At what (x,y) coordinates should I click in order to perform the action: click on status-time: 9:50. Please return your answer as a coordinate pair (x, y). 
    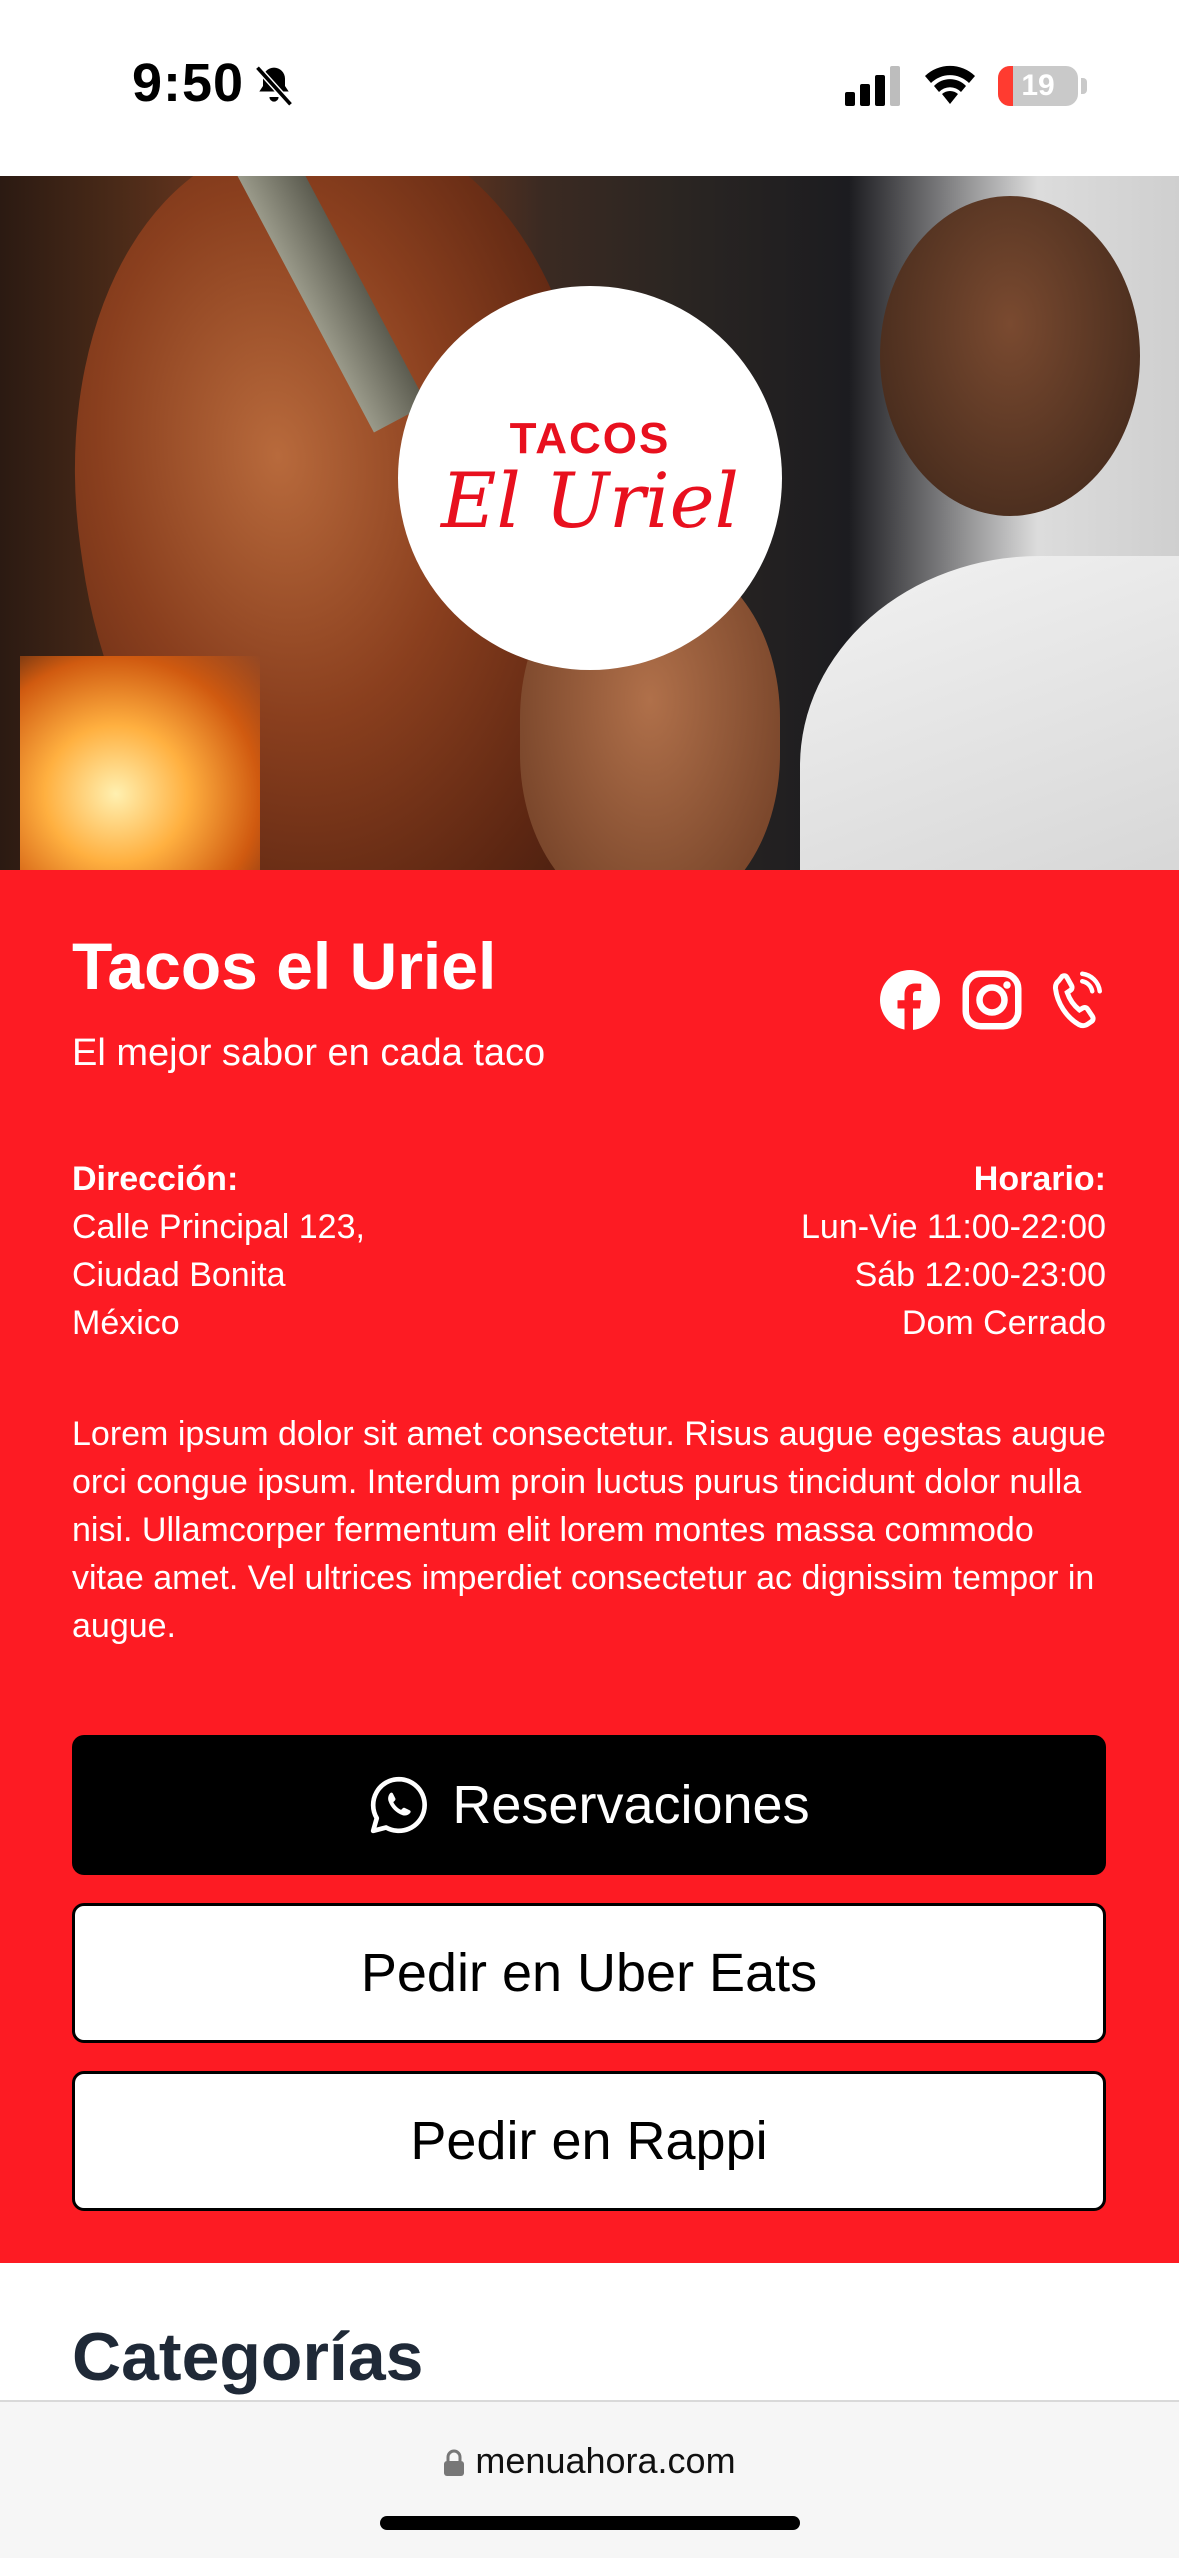
    Looking at the image, I should click on (188, 83).